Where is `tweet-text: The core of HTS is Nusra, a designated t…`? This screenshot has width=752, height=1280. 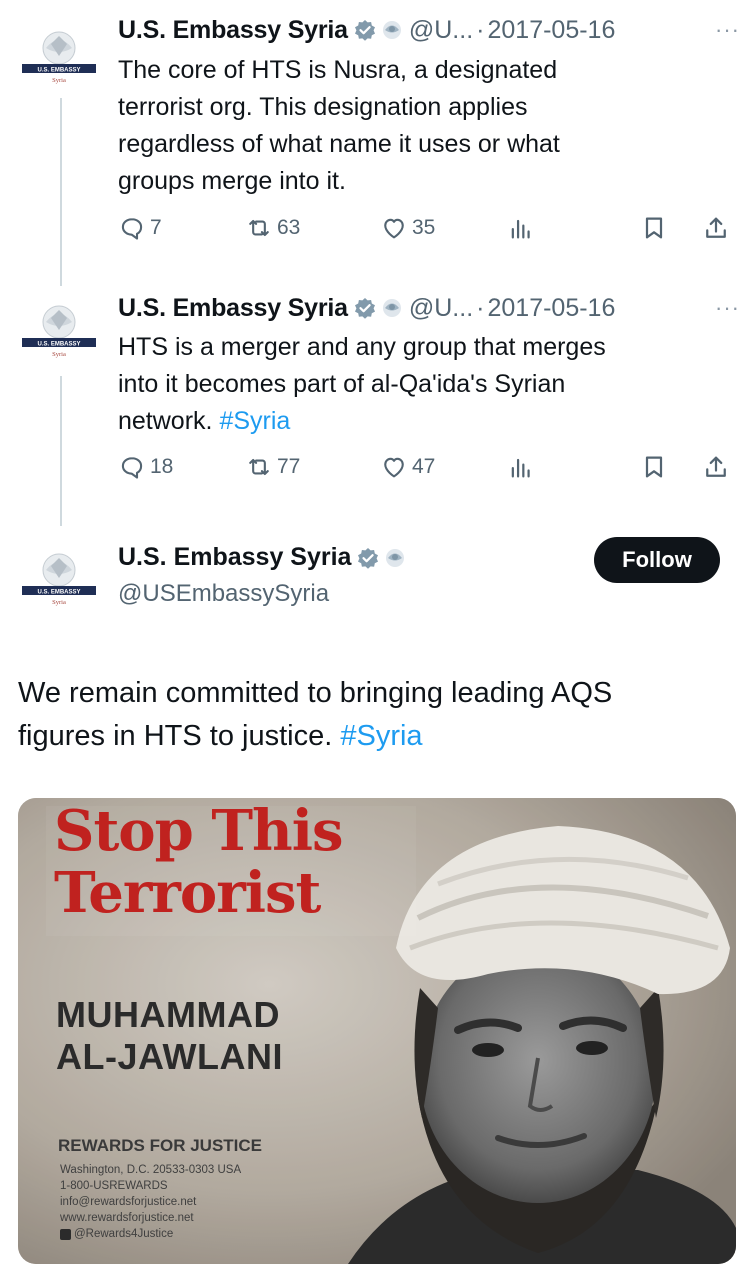 tweet-text: The core of HTS is Nusra, a designated t… is located at coordinates (418, 126).